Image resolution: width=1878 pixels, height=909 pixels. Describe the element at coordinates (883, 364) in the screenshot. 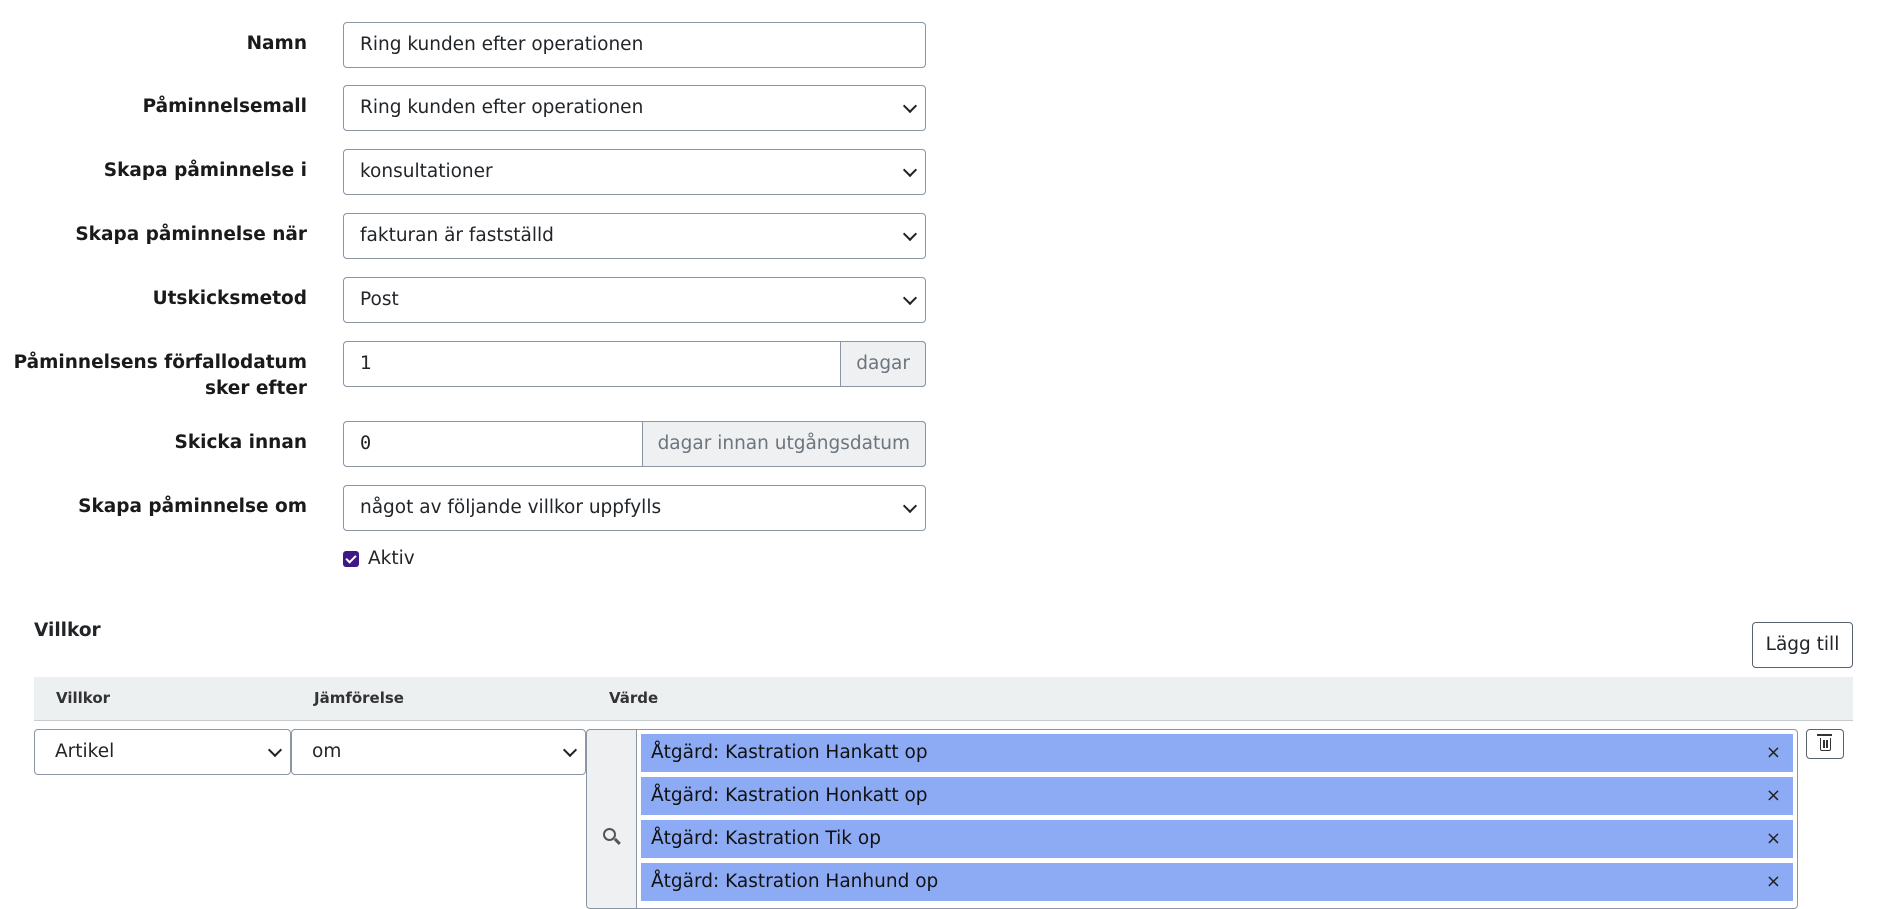

I see `due-unit-addon: dagar` at that location.